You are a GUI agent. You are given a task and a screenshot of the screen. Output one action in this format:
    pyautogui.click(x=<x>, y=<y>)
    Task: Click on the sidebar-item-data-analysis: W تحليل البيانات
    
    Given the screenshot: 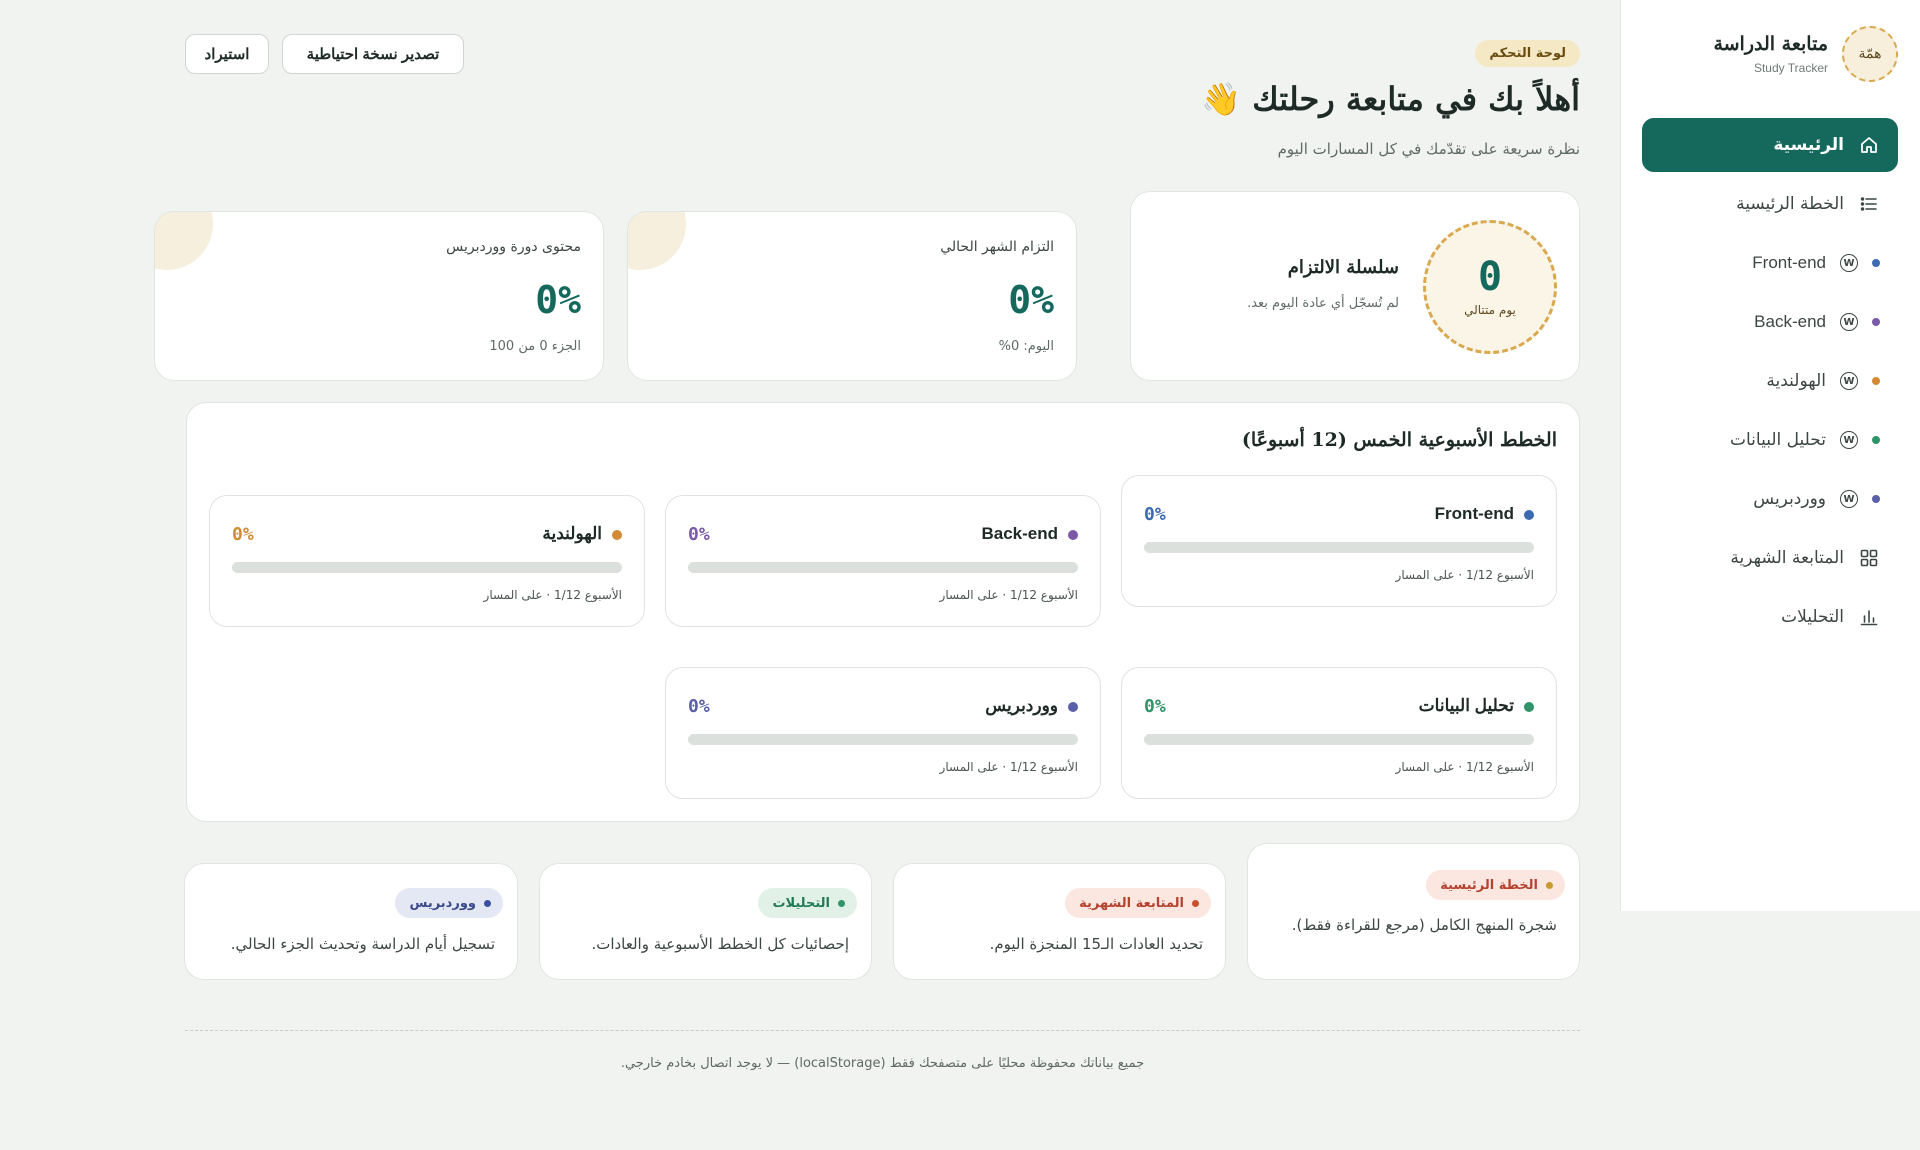 What is the action you would take?
    pyautogui.click(x=1770, y=440)
    